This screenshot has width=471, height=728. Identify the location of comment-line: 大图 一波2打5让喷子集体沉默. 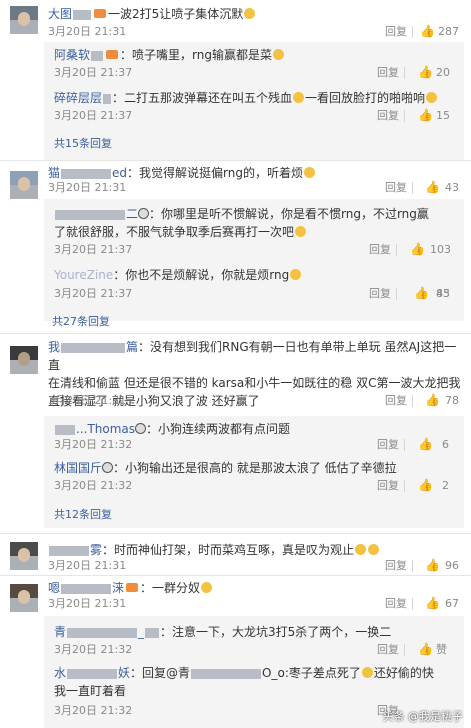
(152, 14).